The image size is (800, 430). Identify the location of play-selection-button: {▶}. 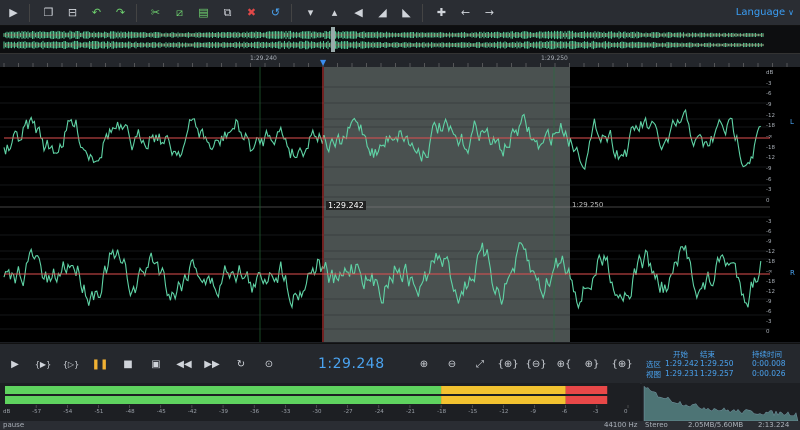
(43, 364).